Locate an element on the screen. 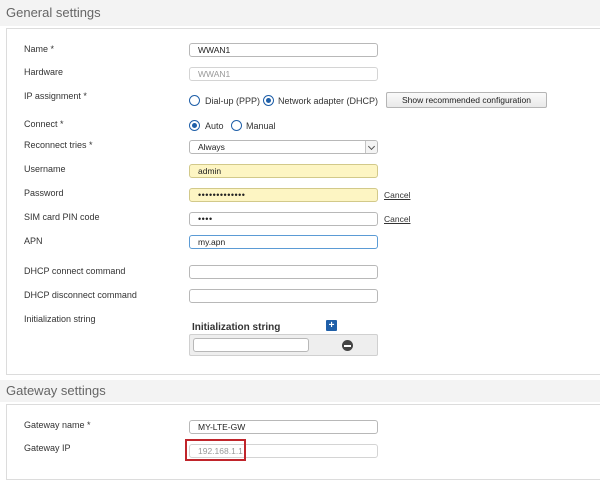 The image size is (600, 480). reconnect-tries-select: Always is located at coordinates (283, 147).